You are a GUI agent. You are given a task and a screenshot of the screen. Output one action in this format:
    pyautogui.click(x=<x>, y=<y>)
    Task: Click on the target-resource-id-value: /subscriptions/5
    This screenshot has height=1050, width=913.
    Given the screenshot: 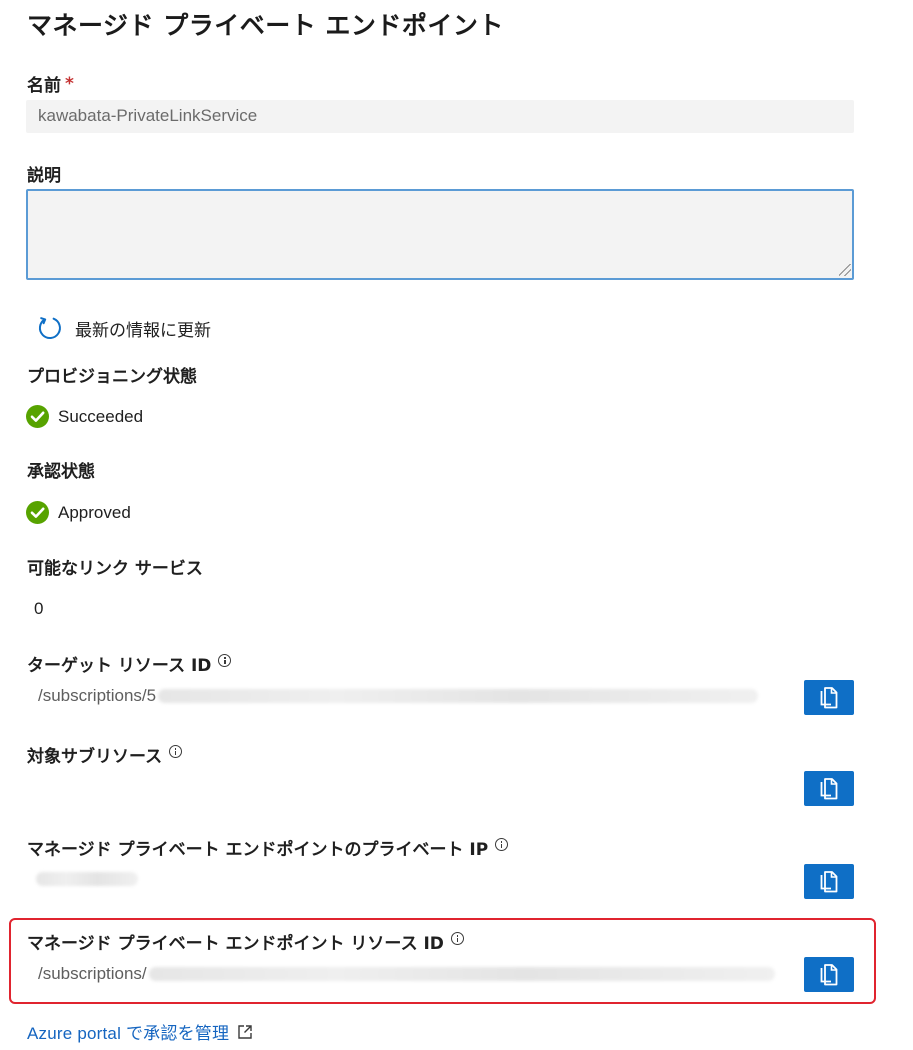 What is the action you would take?
    pyautogui.click(x=398, y=696)
    